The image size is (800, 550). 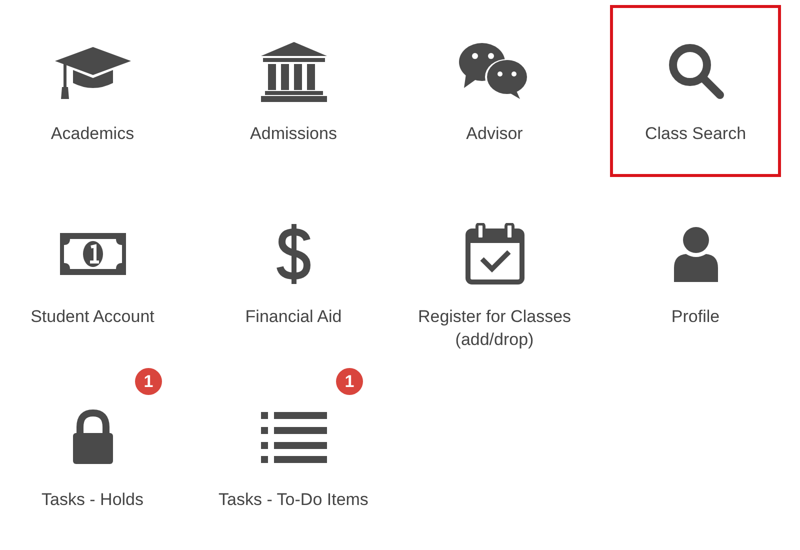 I want to click on columned-building-icon, so click(x=293, y=71).